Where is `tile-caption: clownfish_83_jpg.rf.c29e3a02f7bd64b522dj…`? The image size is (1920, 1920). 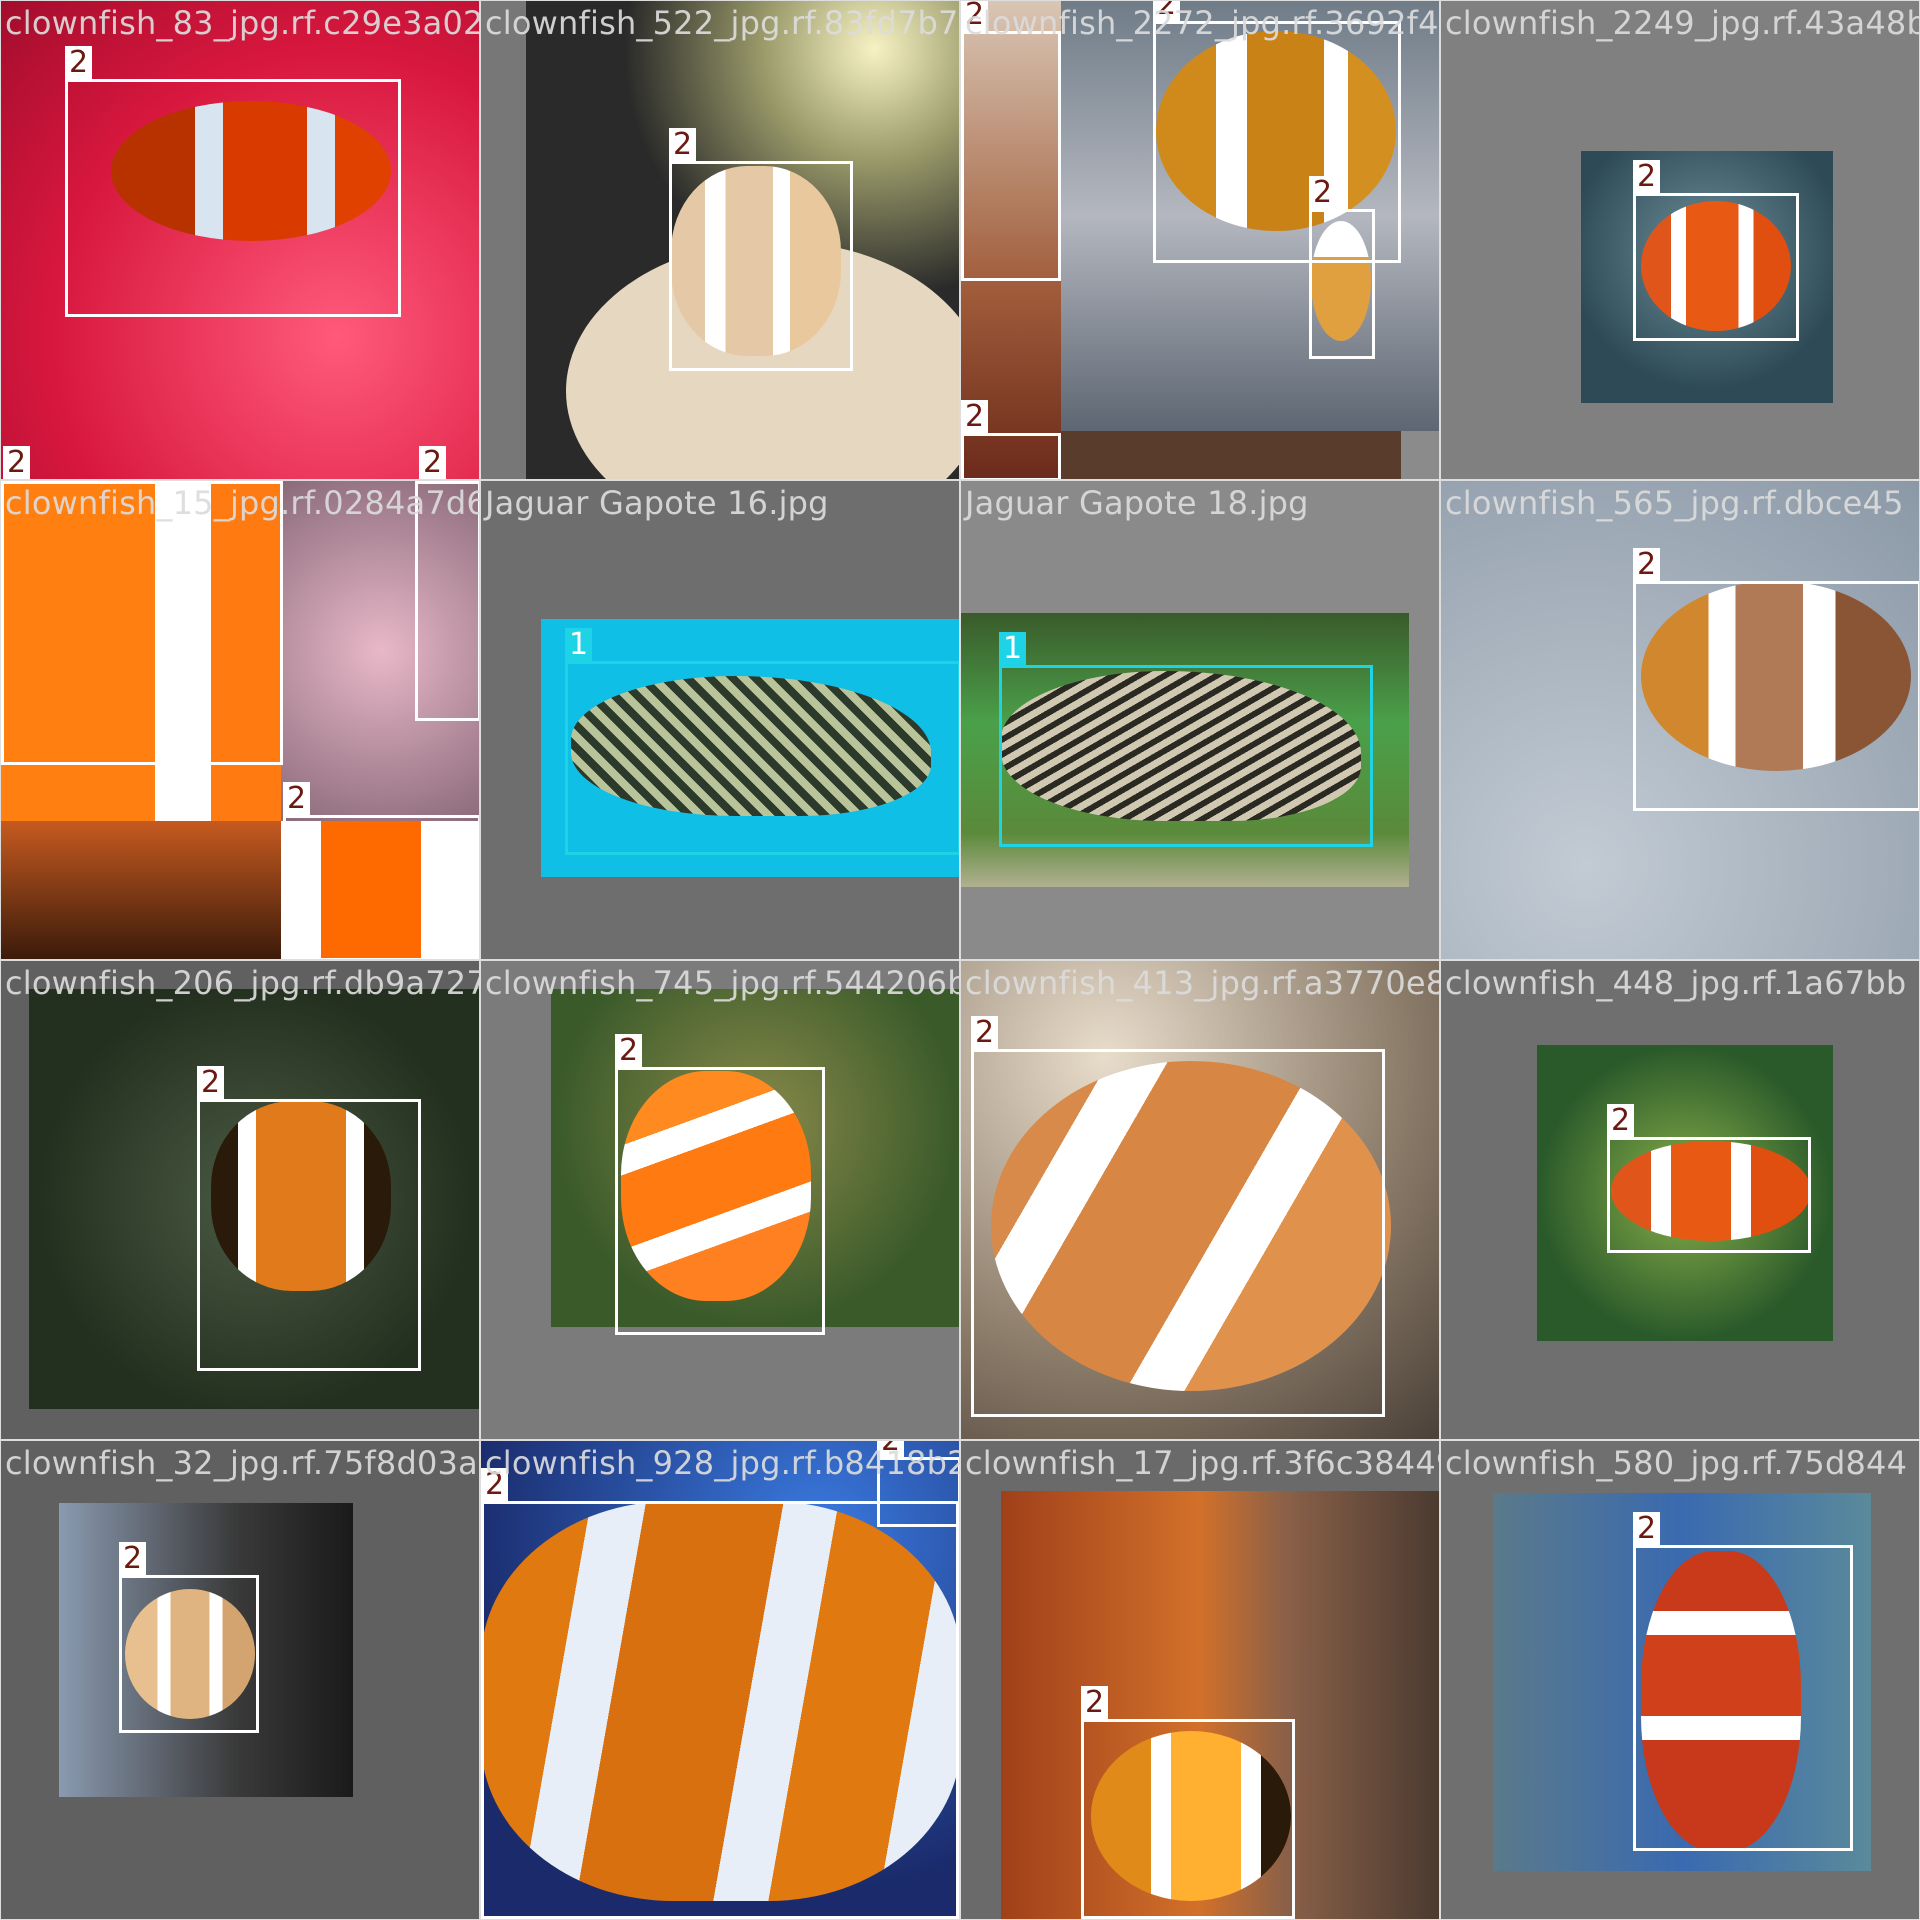 tile-caption: clownfish_83_jpg.rf.c29e3a02f7bd64b522dj… is located at coordinates (242, 23).